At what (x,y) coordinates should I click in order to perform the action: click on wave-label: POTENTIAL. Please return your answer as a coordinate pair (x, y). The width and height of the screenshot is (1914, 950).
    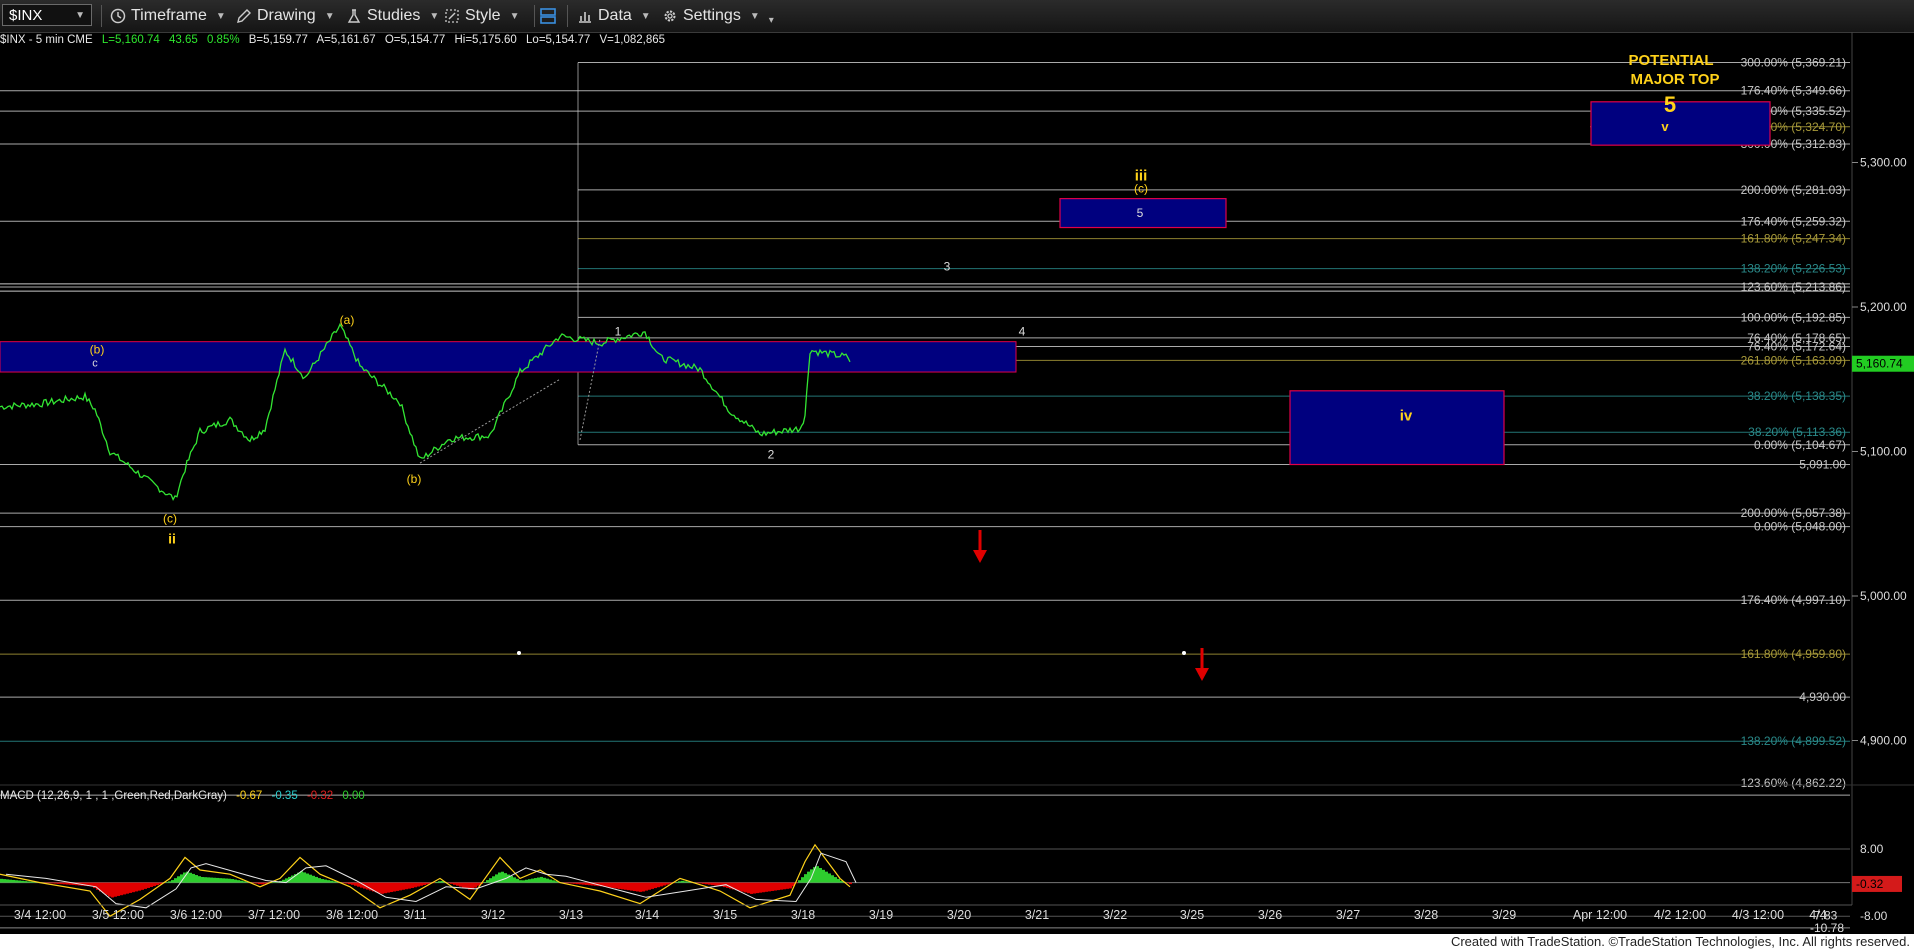
    Looking at the image, I should click on (1671, 60).